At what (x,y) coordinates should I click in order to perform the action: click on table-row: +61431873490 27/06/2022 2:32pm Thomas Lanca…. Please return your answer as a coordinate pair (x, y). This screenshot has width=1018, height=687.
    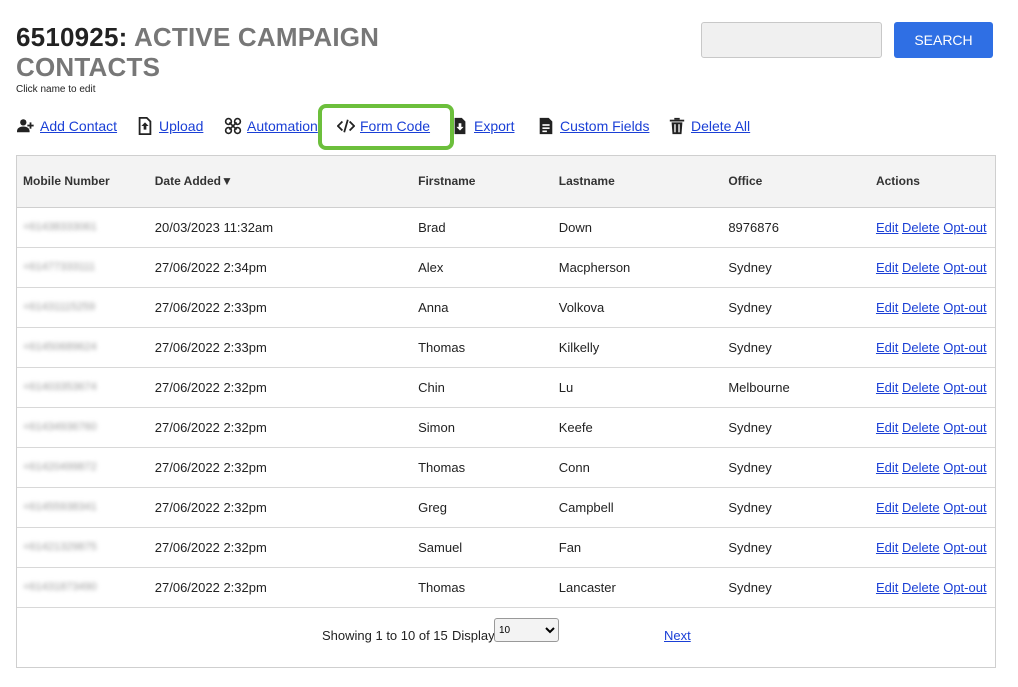
    Looking at the image, I should click on (506, 587).